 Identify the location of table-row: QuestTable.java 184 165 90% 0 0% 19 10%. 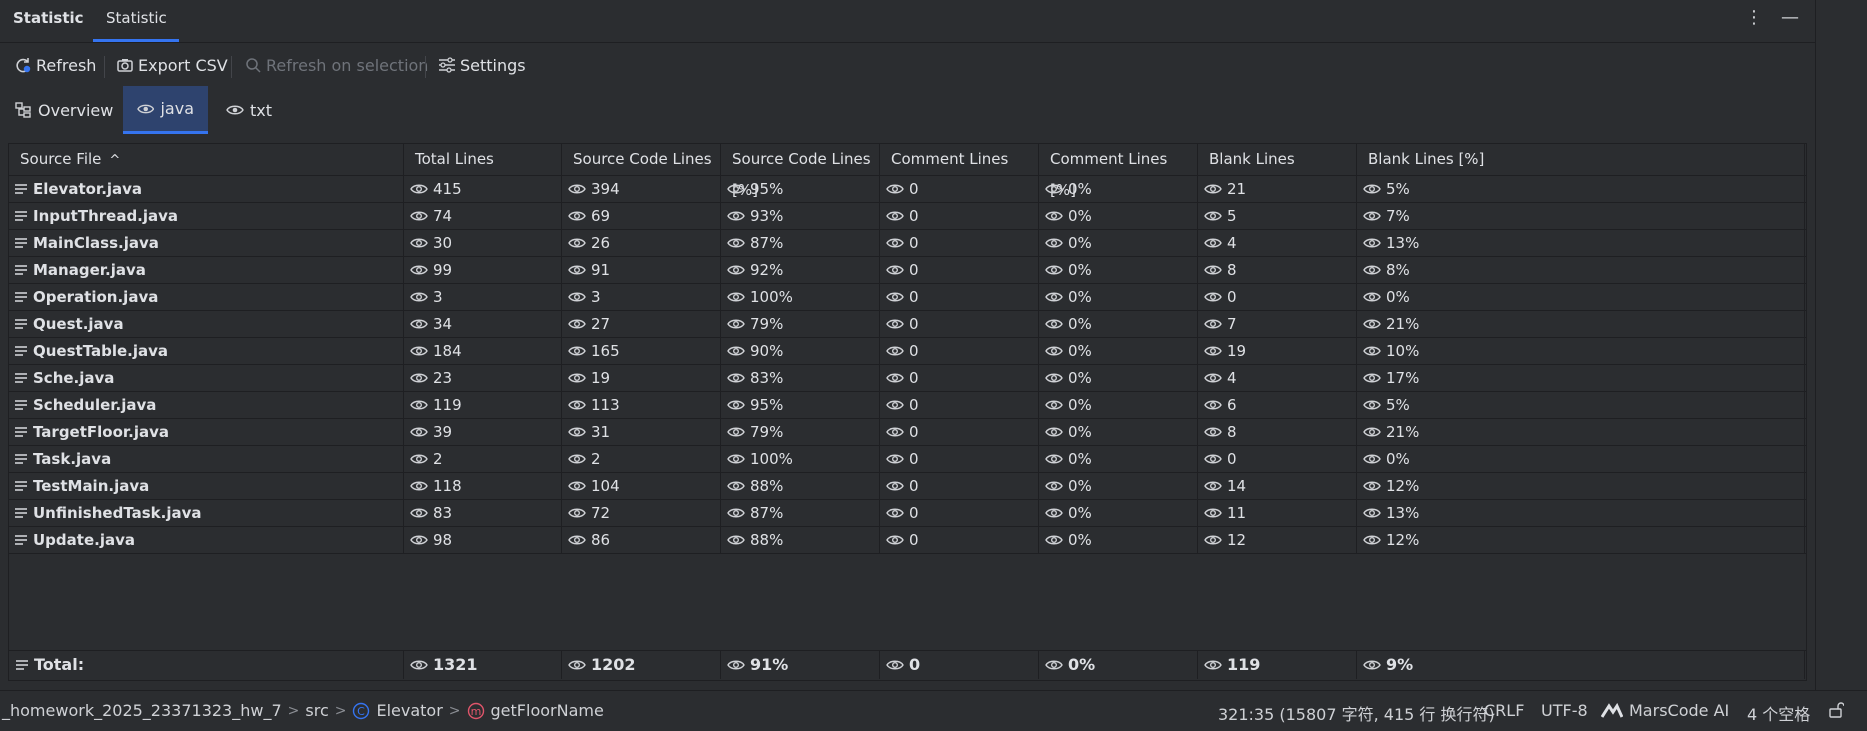
(907, 351).